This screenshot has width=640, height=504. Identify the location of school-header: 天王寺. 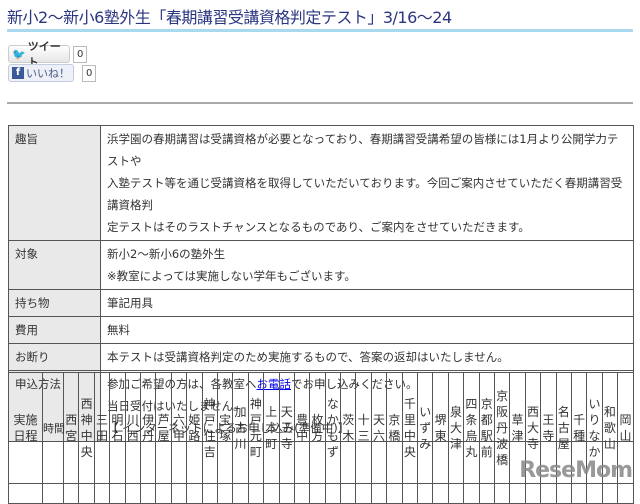
(286, 428).